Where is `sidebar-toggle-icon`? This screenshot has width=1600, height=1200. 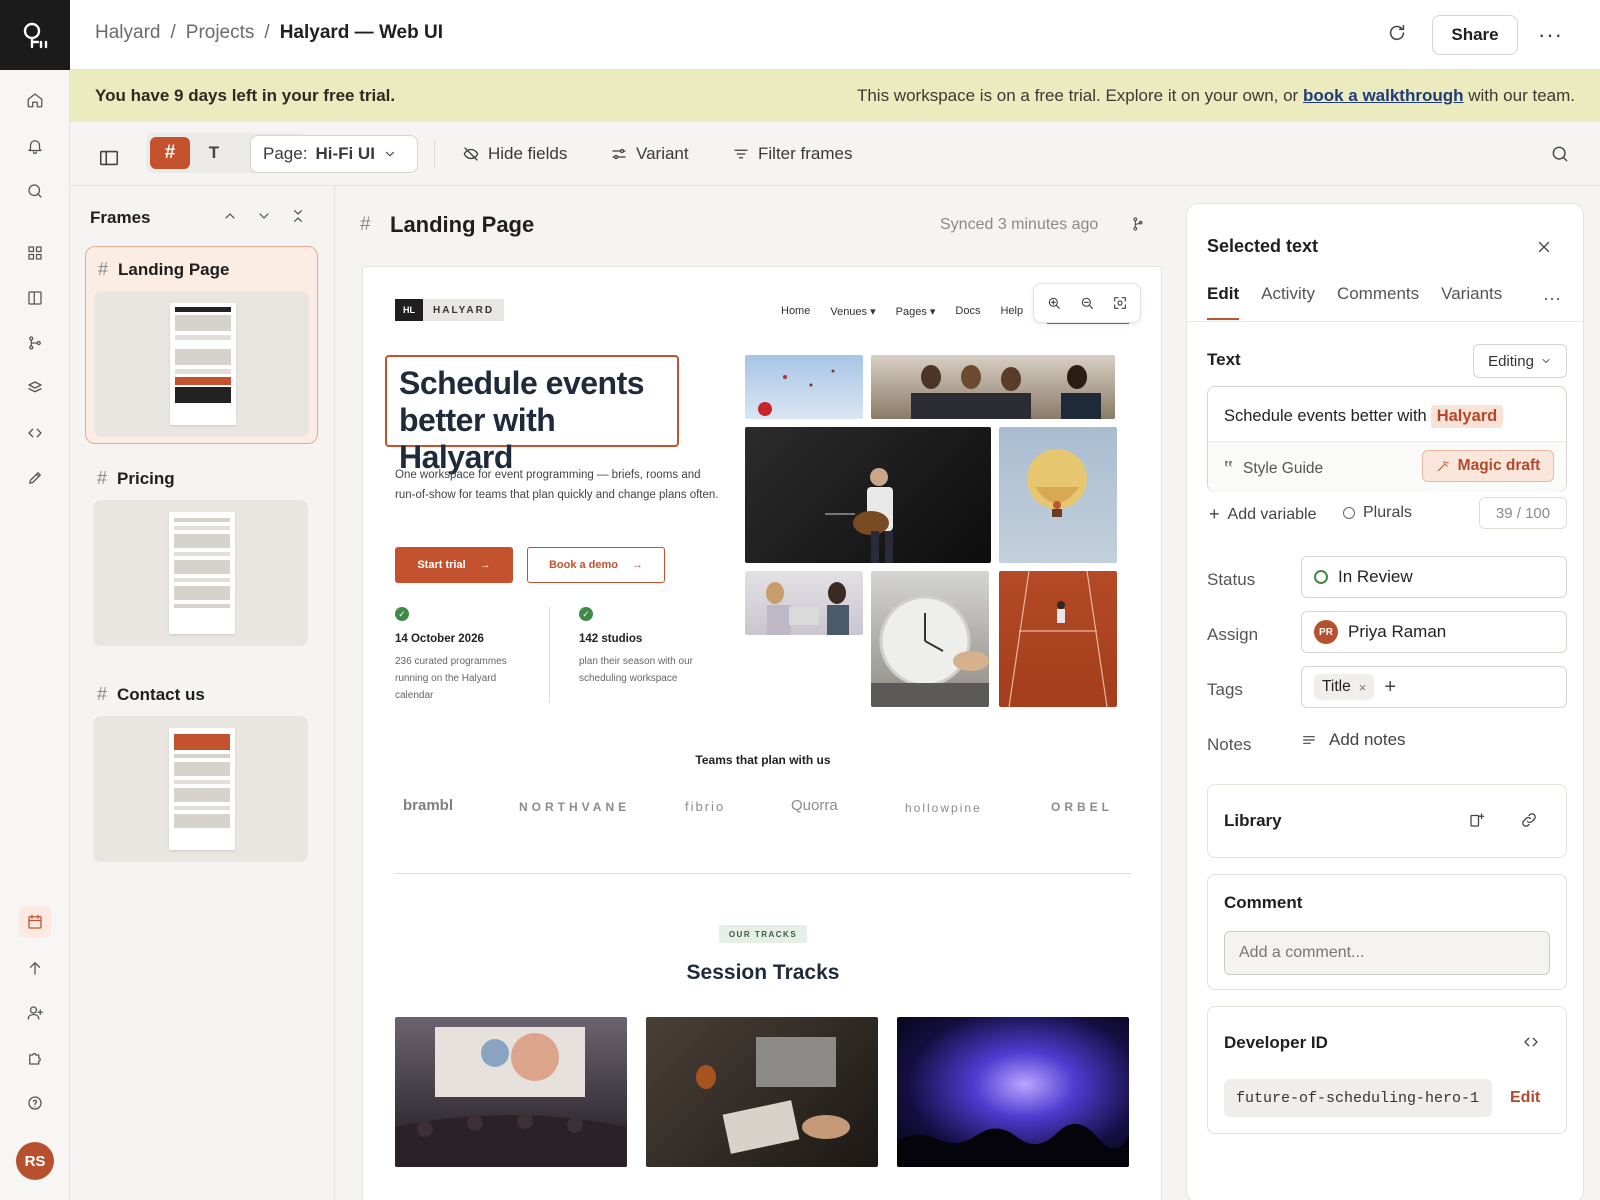 sidebar-toggle-icon is located at coordinates (109, 158).